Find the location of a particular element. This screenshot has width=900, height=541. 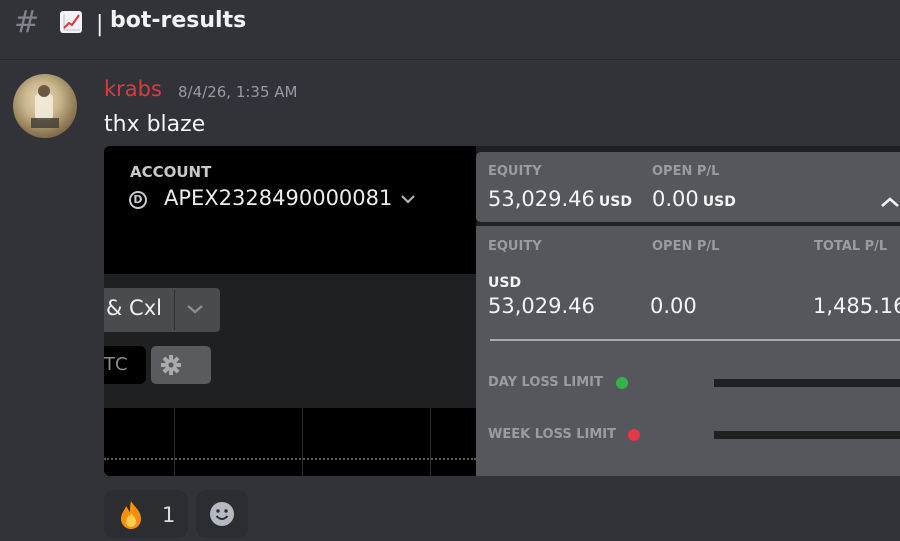

open-pl-value: 0.00 USD is located at coordinates (694, 199).